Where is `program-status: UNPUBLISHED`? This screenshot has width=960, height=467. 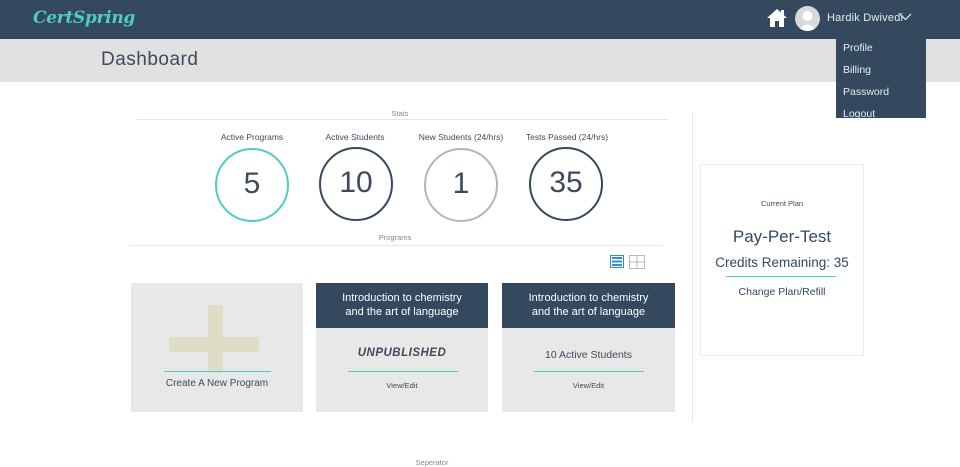
program-status: UNPUBLISHED is located at coordinates (402, 353).